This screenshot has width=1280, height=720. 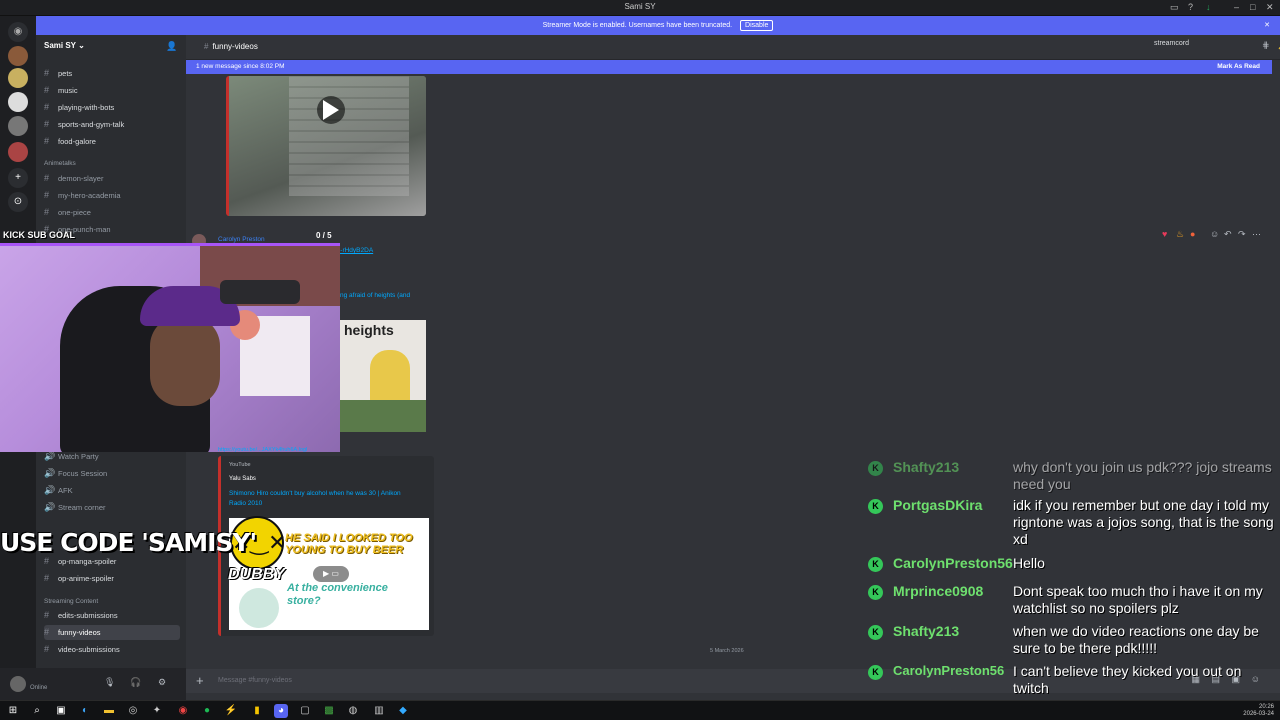 What do you see at coordinates (61, 711) in the screenshot?
I see `task-view-icon: ▣` at bounding box center [61, 711].